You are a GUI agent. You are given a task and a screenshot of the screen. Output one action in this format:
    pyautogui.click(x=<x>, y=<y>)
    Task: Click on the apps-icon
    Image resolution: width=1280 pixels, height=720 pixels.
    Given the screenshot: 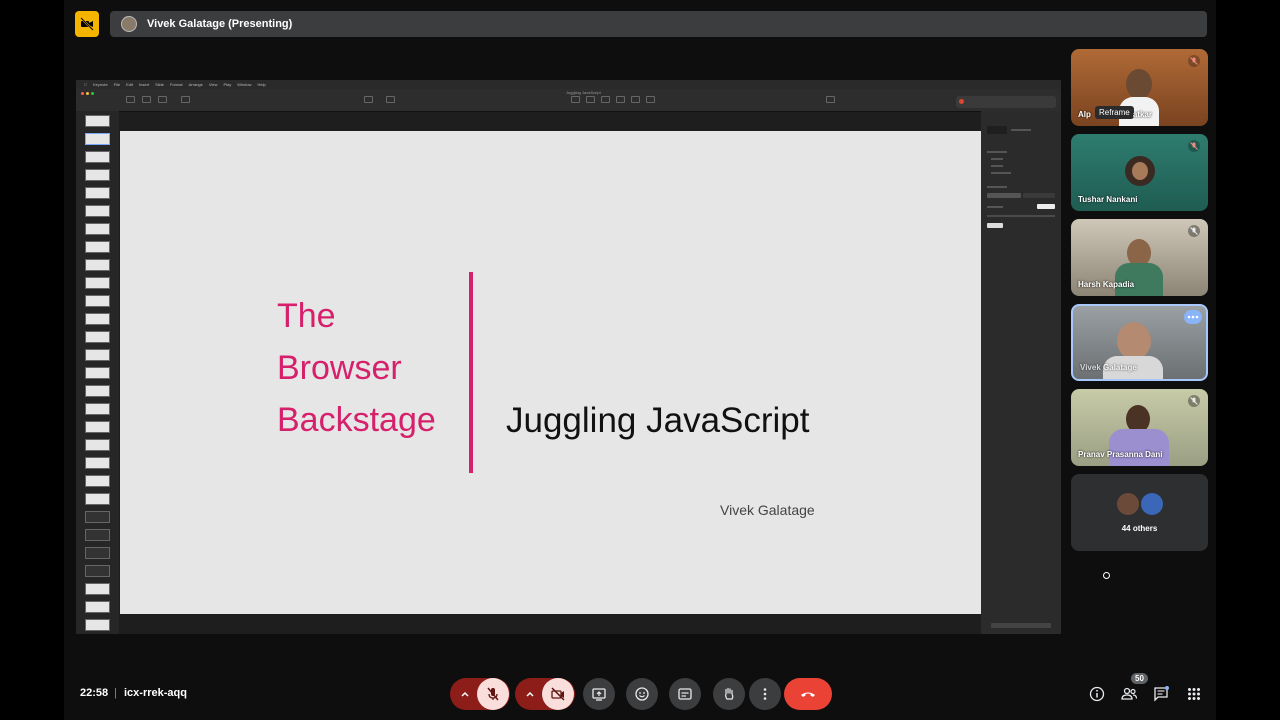 What is the action you would take?
    pyautogui.click(x=1194, y=694)
    